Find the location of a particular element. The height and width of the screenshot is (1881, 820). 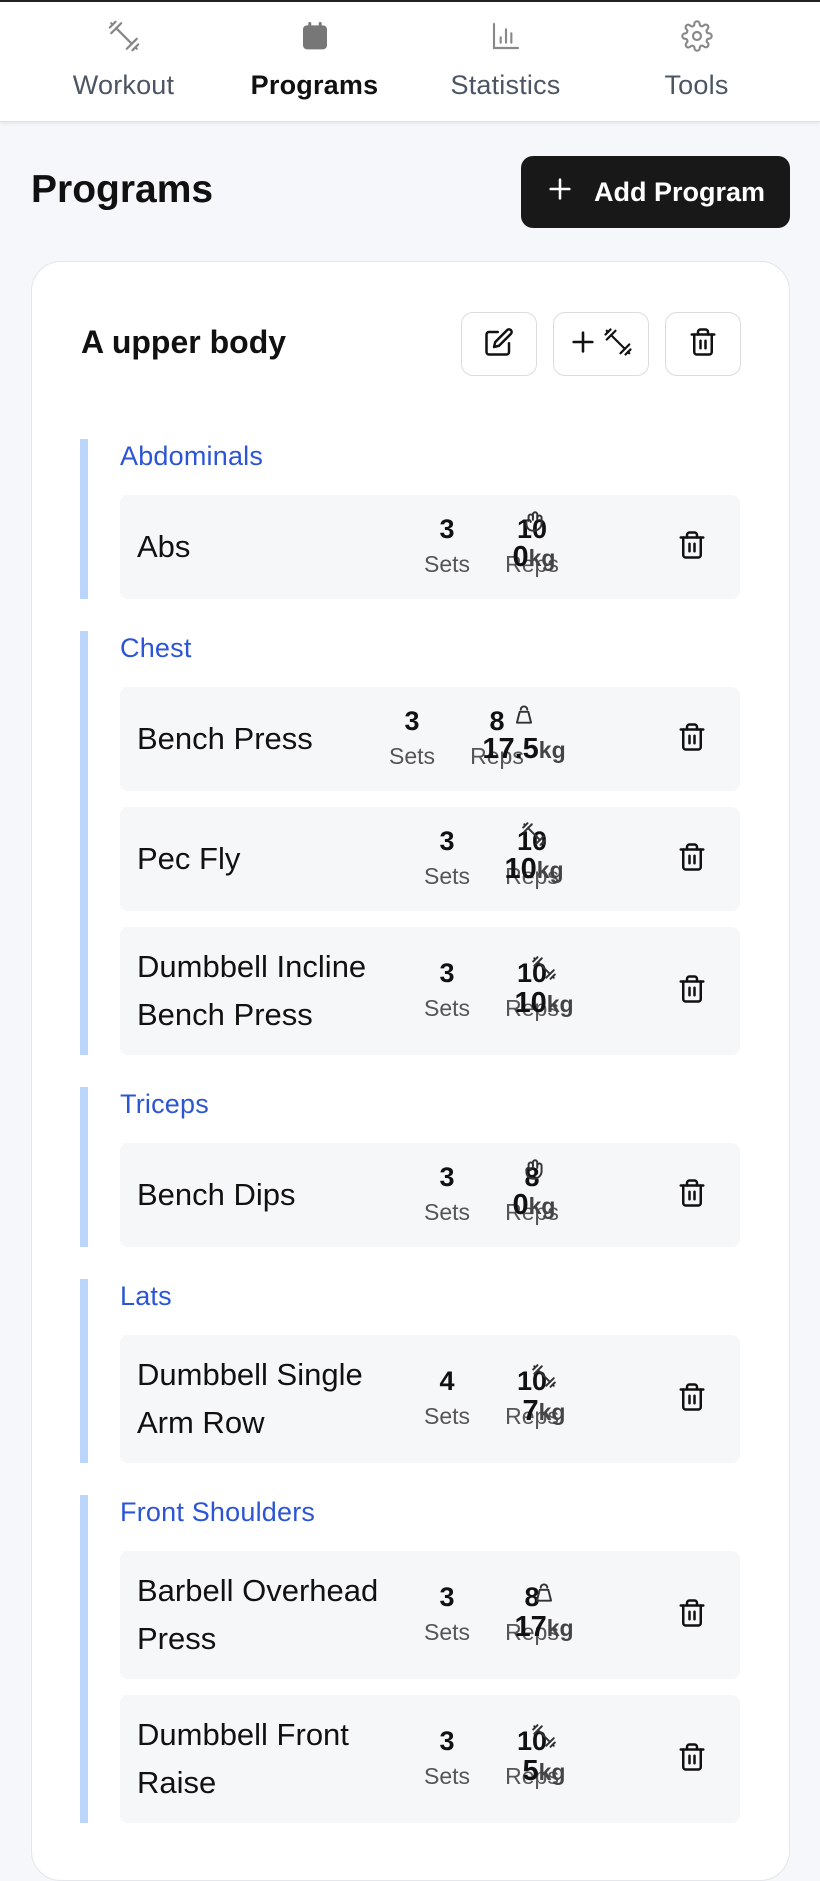

exercise-row: Dumbbell Front Raise 3 Sets 10 Reps 5kg is located at coordinates (430, 1759).